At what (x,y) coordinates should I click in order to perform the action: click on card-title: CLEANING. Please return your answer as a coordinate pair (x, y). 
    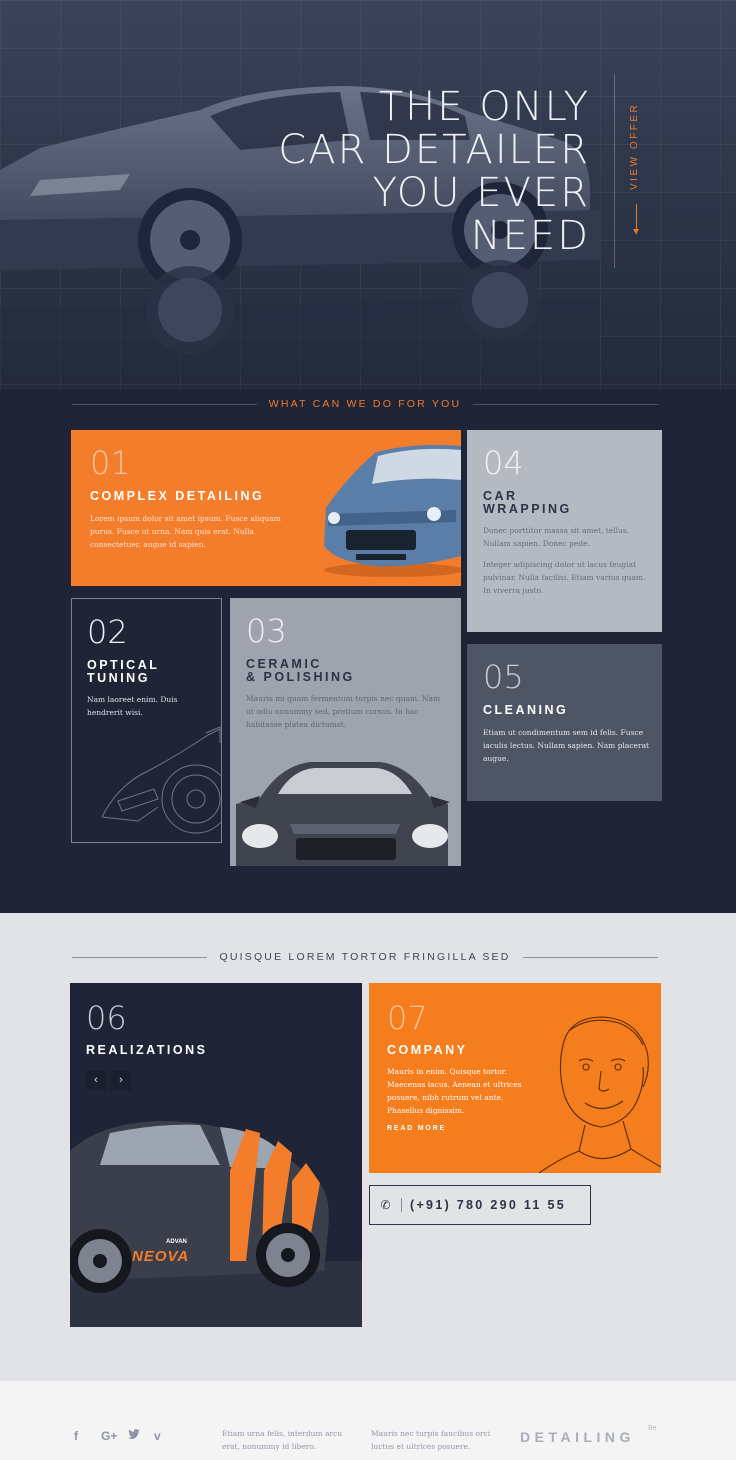
    Looking at the image, I should click on (526, 710).